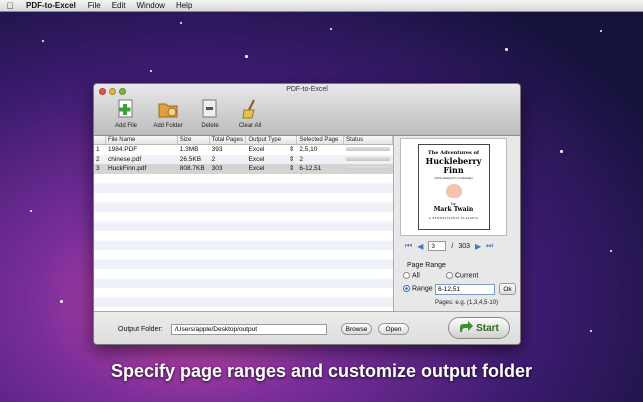  Describe the element at coordinates (356, 329) in the screenshot. I see `browse-button: Browse` at that location.